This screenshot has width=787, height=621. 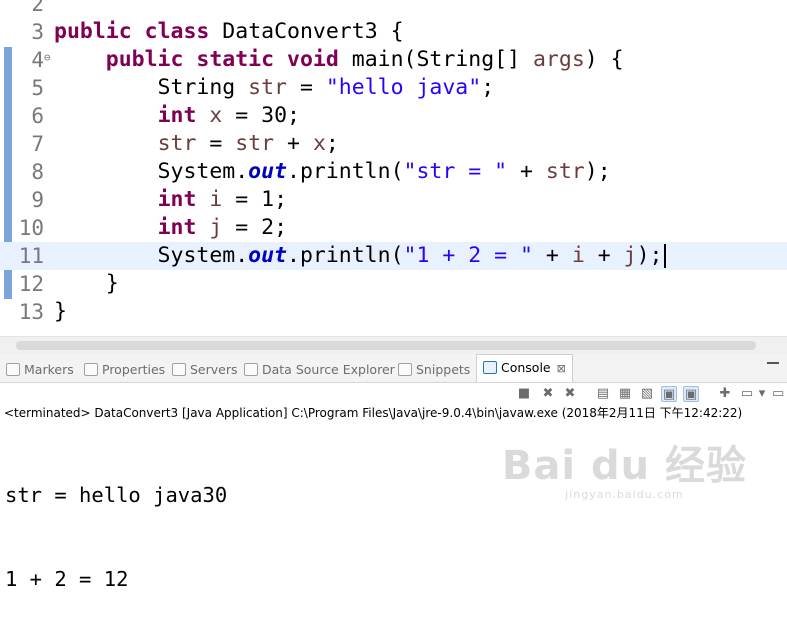 I want to click on tab-label: Data Source Explorer, so click(x=328, y=369).